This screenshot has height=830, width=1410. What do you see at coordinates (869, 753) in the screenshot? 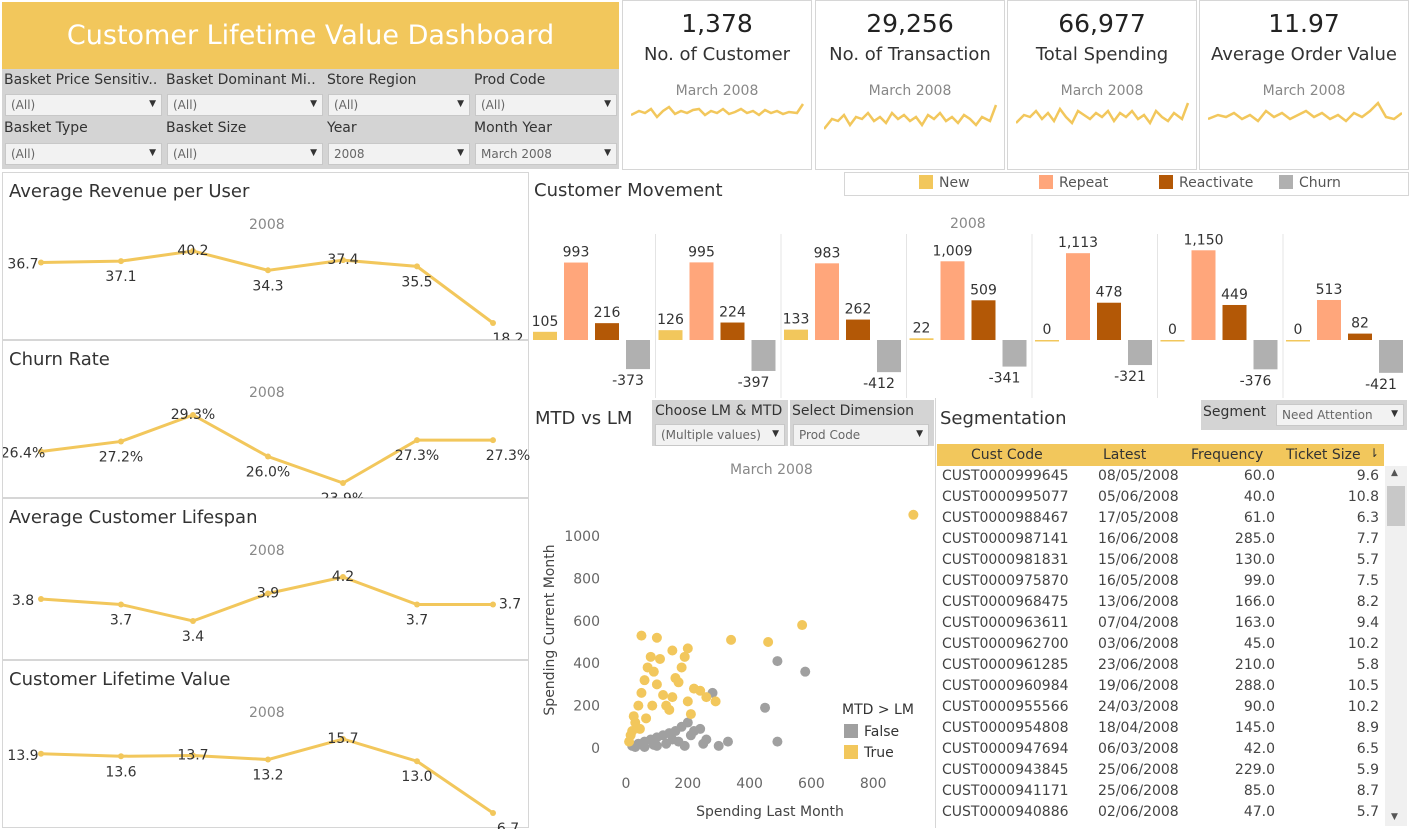
I see `legend-item: True` at bounding box center [869, 753].